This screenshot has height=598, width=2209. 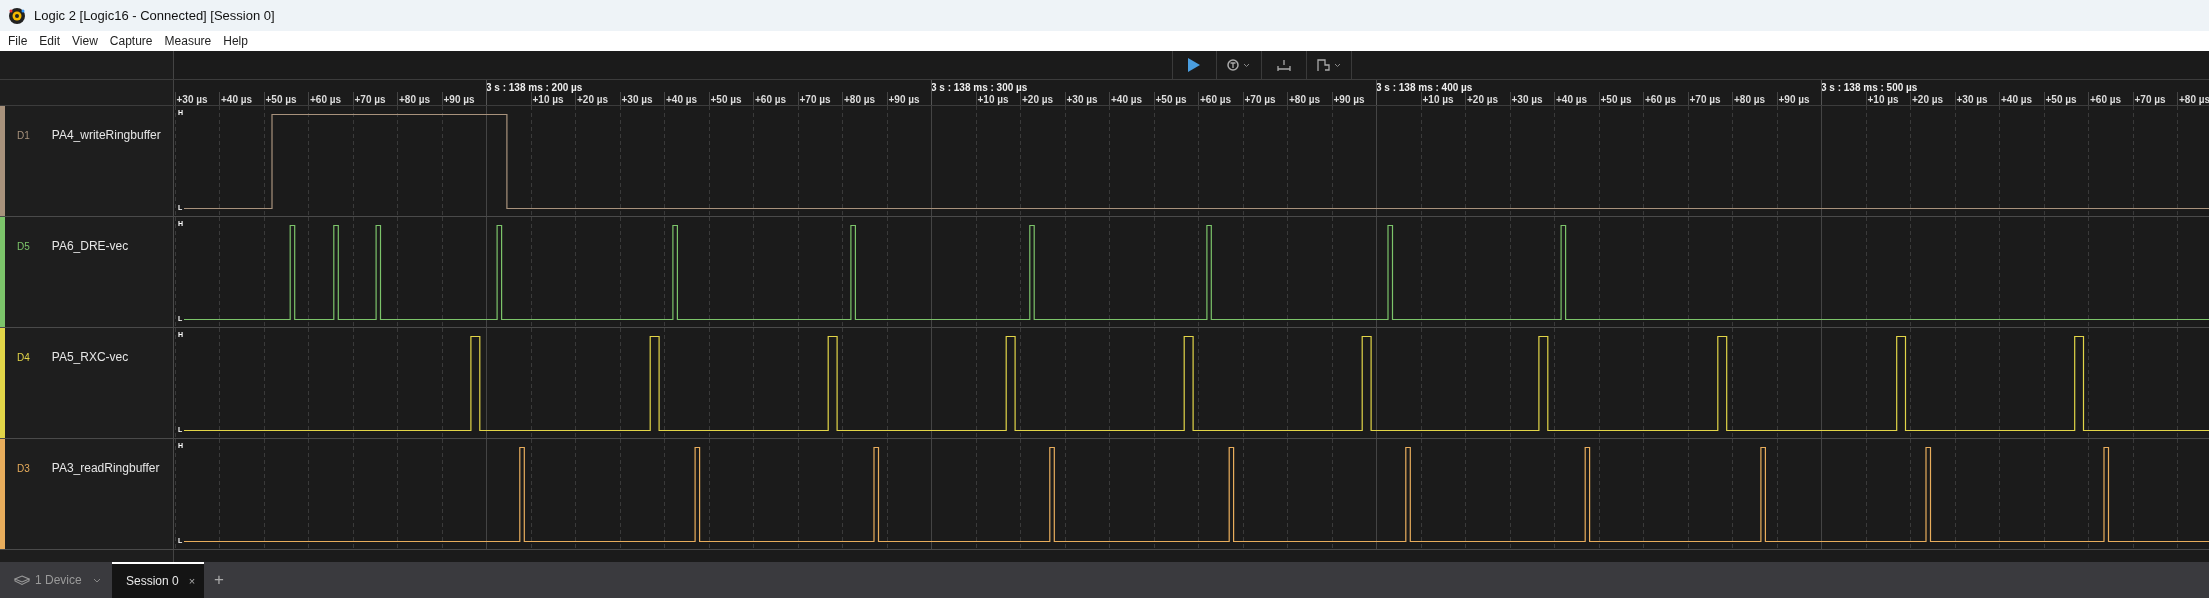 What do you see at coordinates (17, 15) in the screenshot?
I see `app-logo-icon` at bounding box center [17, 15].